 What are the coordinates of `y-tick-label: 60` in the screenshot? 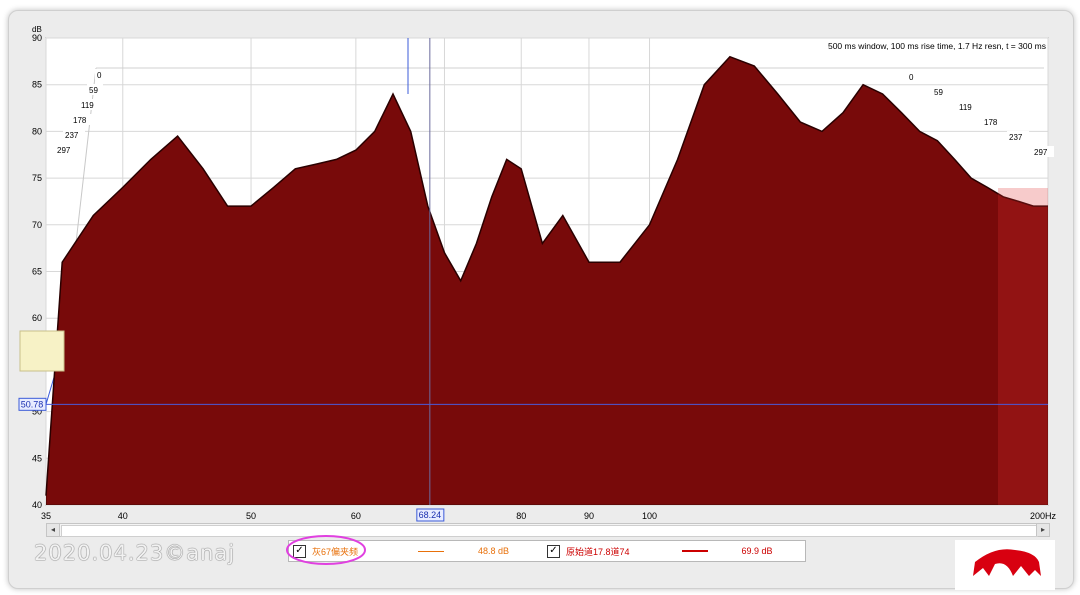 It's located at (37, 318).